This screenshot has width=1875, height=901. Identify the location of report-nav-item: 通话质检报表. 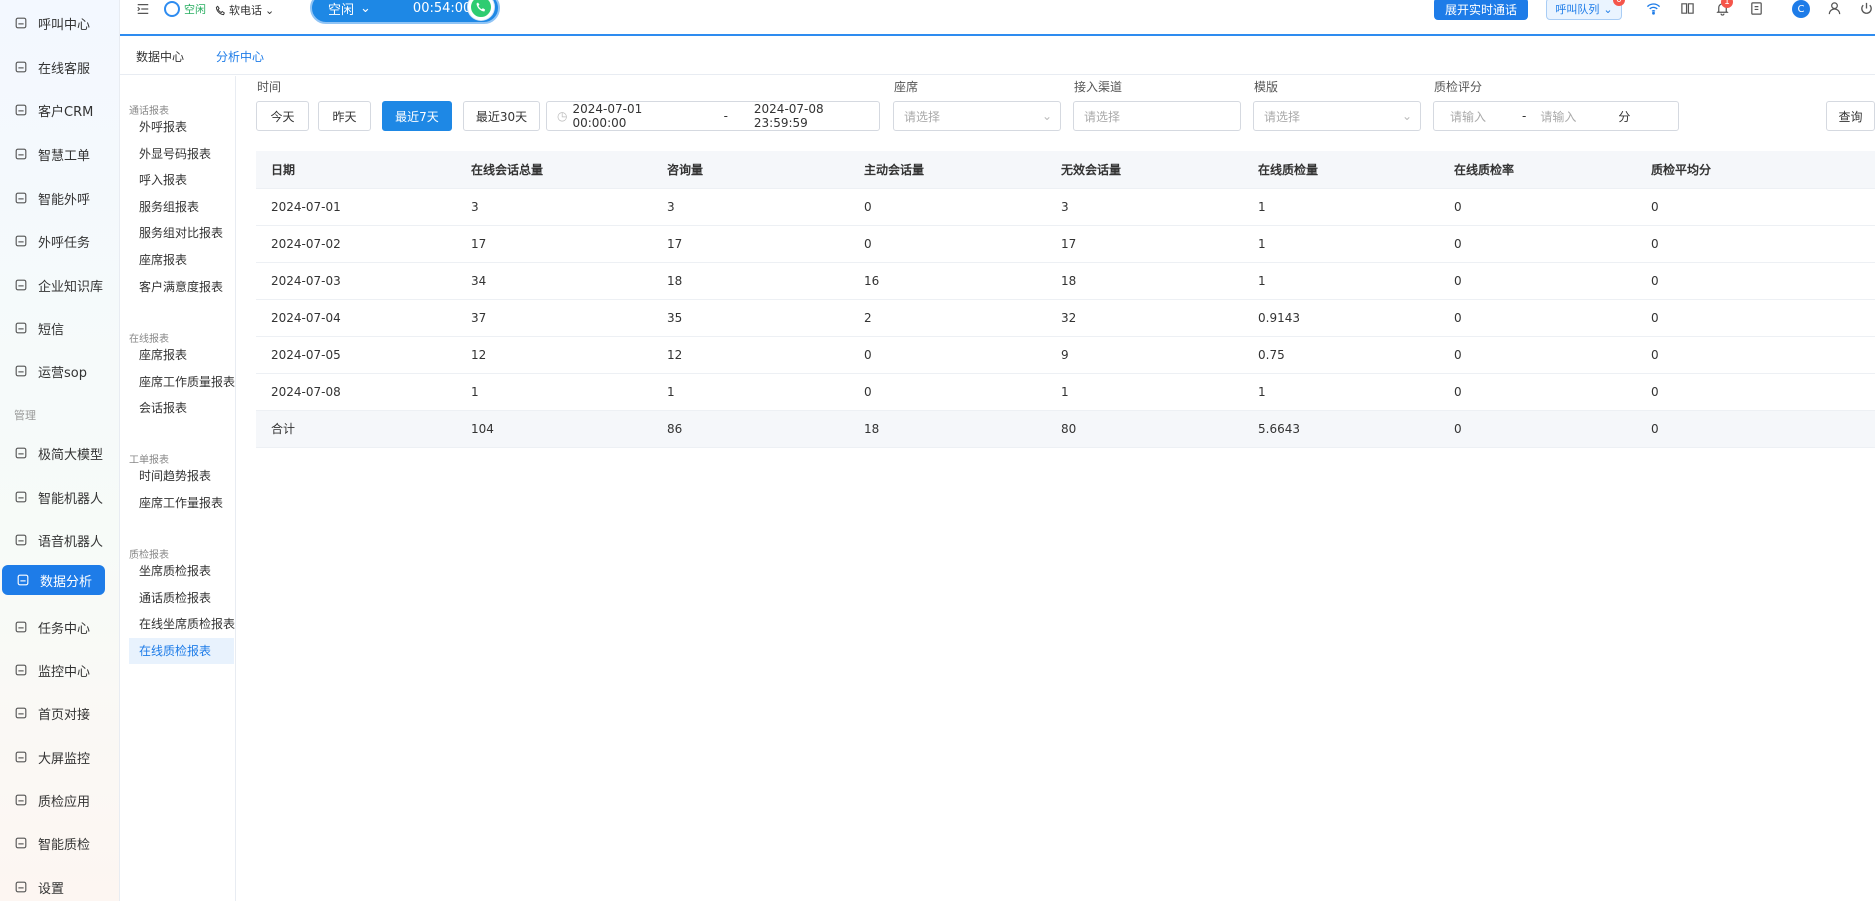
(181, 598).